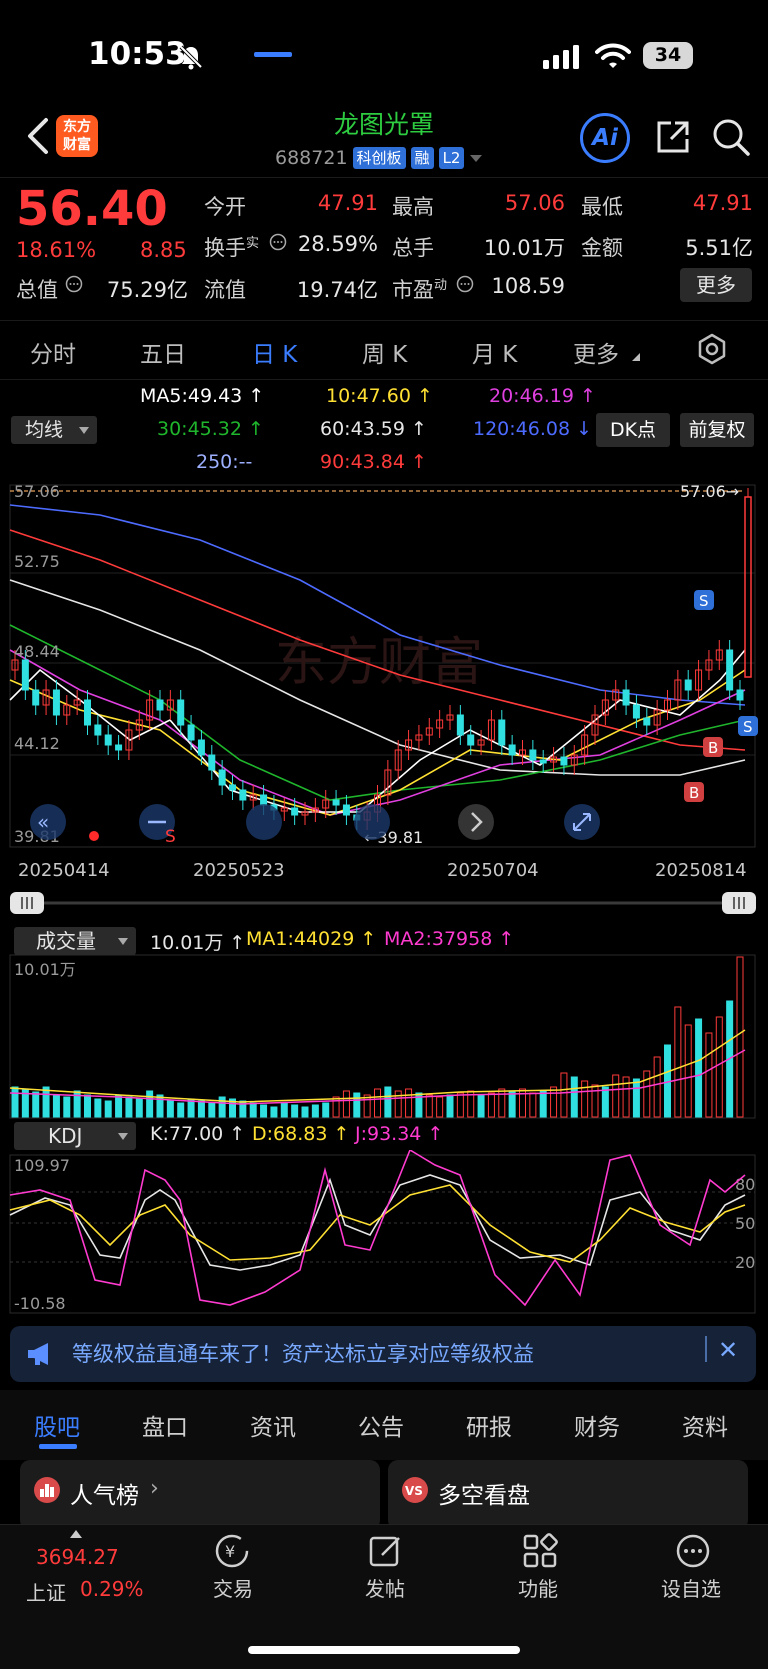 The image size is (768, 1669). I want to click on caret-icon, so click(636, 357).